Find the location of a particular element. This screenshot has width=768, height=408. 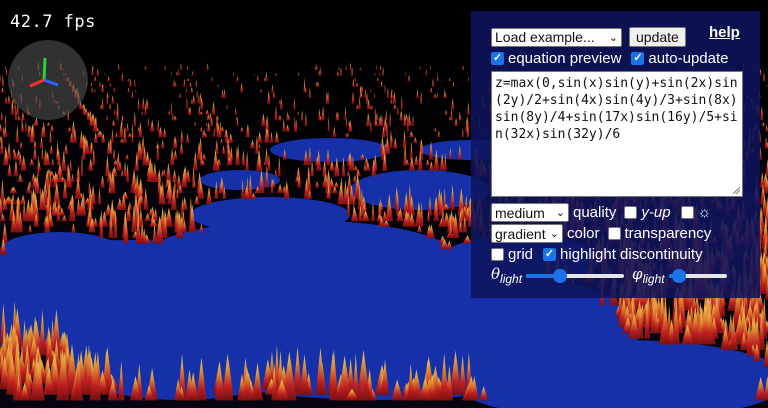

transparency-label: transparency is located at coordinates (668, 233).